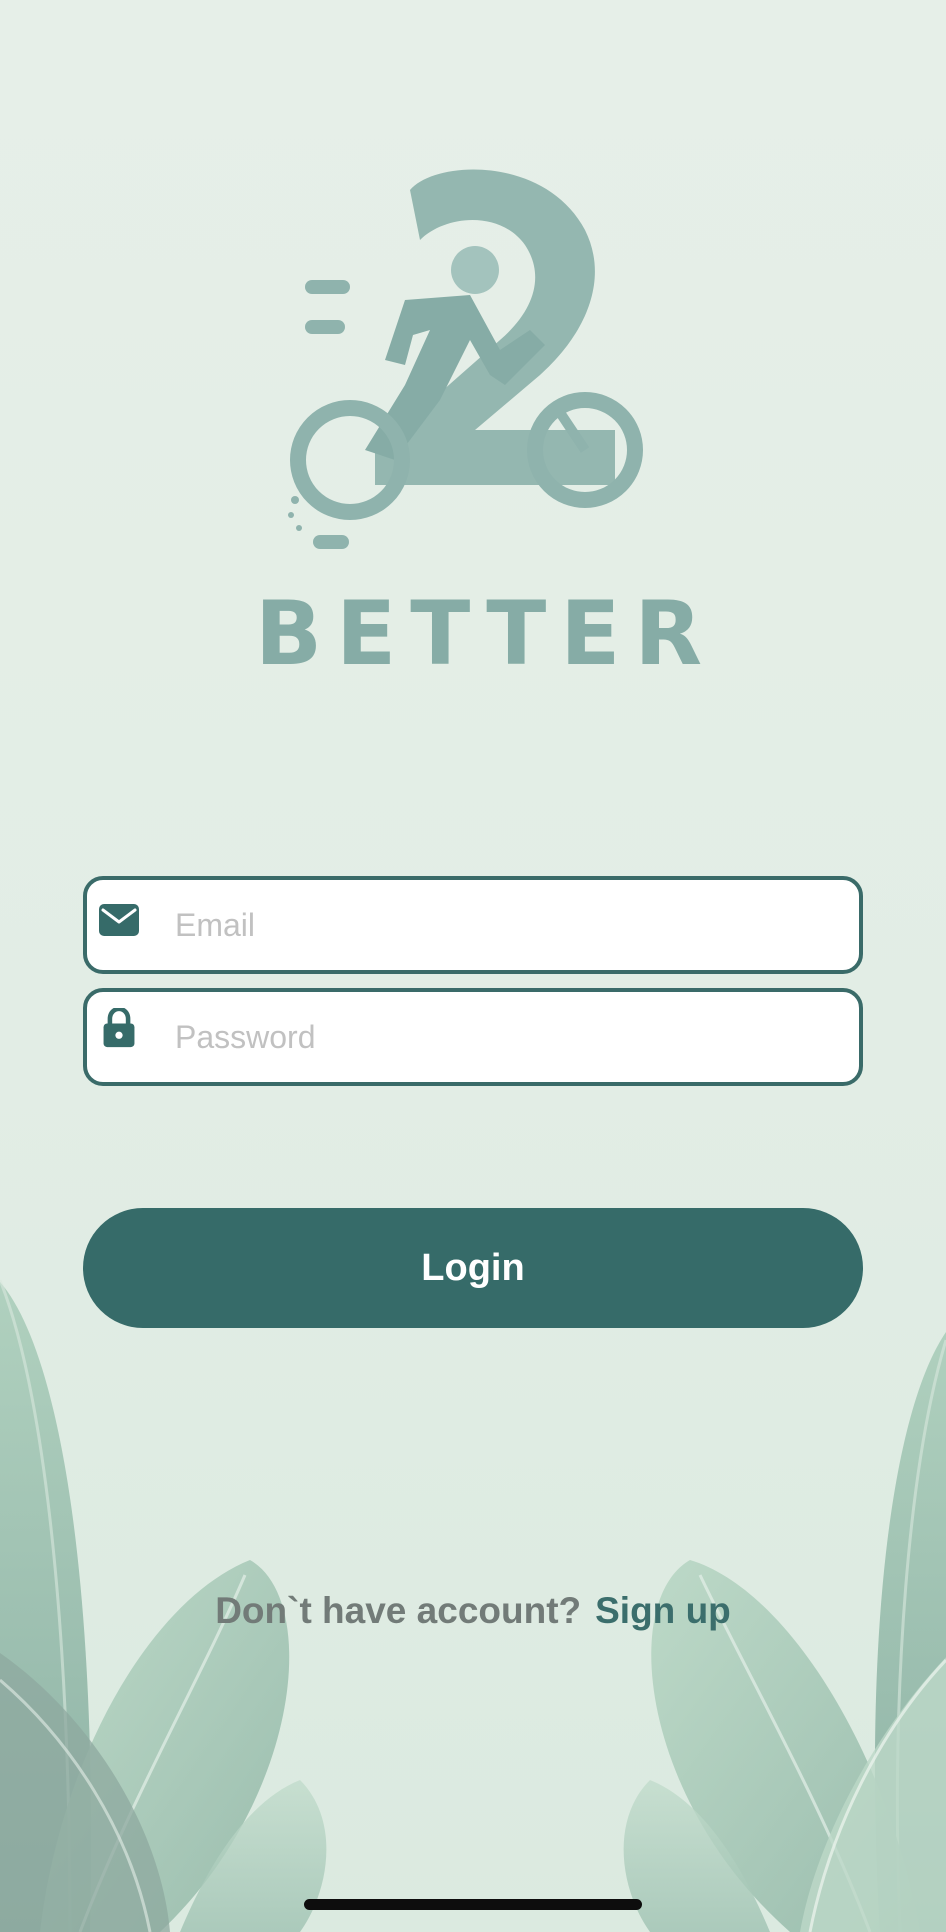  Describe the element at coordinates (473, 1904) in the screenshot. I see `home-indicator` at that location.